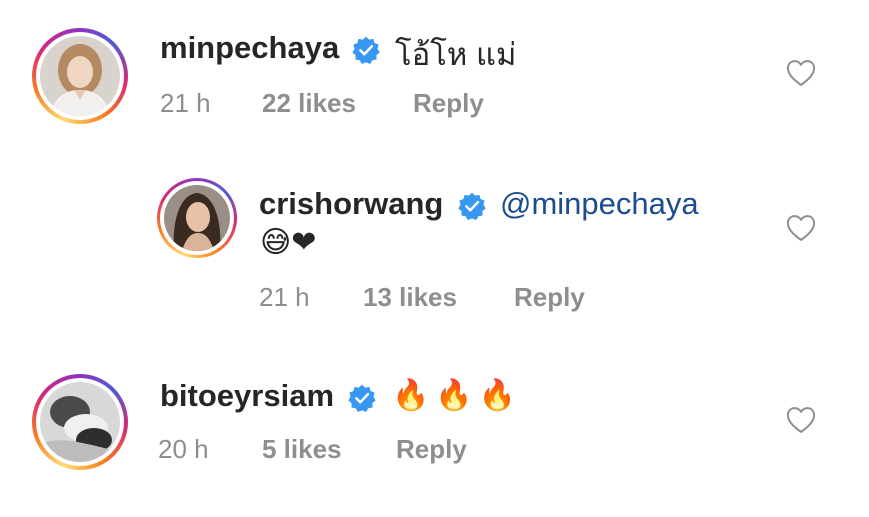 Image resolution: width=869 pixels, height=517 pixels. What do you see at coordinates (249, 48) in the screenshot?
I see `username: minpechaya` at bounding box center [249, 48].